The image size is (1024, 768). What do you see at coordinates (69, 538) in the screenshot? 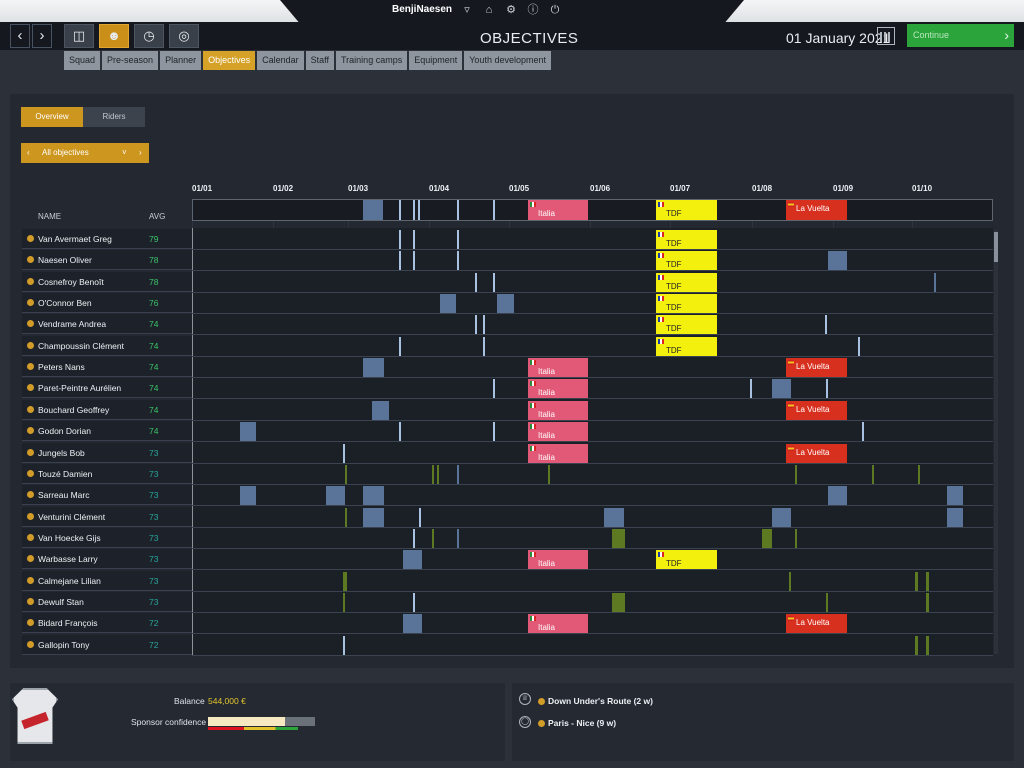
I see `rider-name: Van Hoecke Gijs` at bounding box center [69, 538].